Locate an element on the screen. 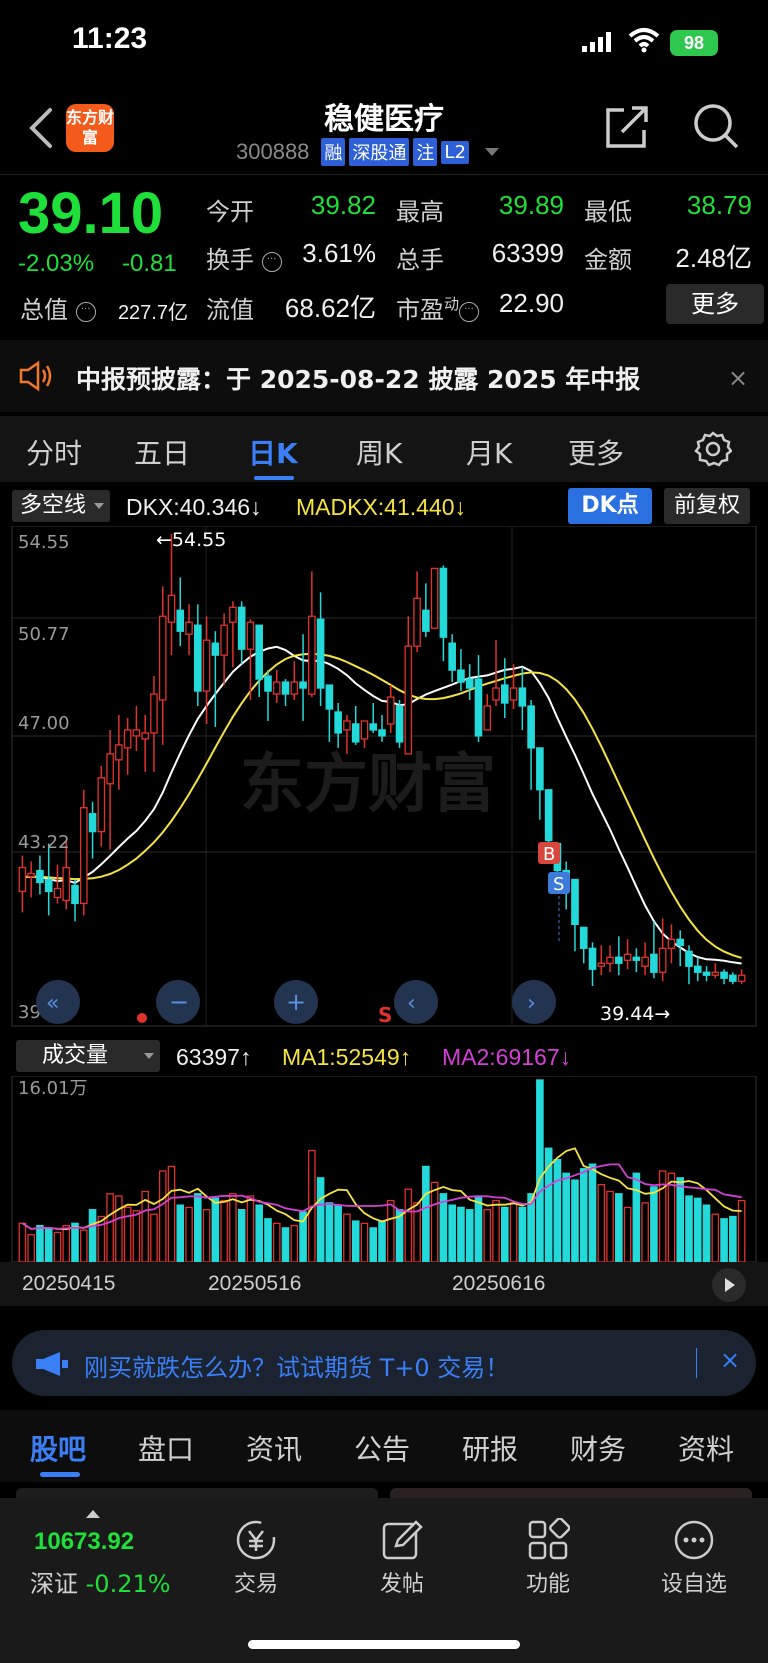  chevron-down-icon is located at coordinates (491, 152).